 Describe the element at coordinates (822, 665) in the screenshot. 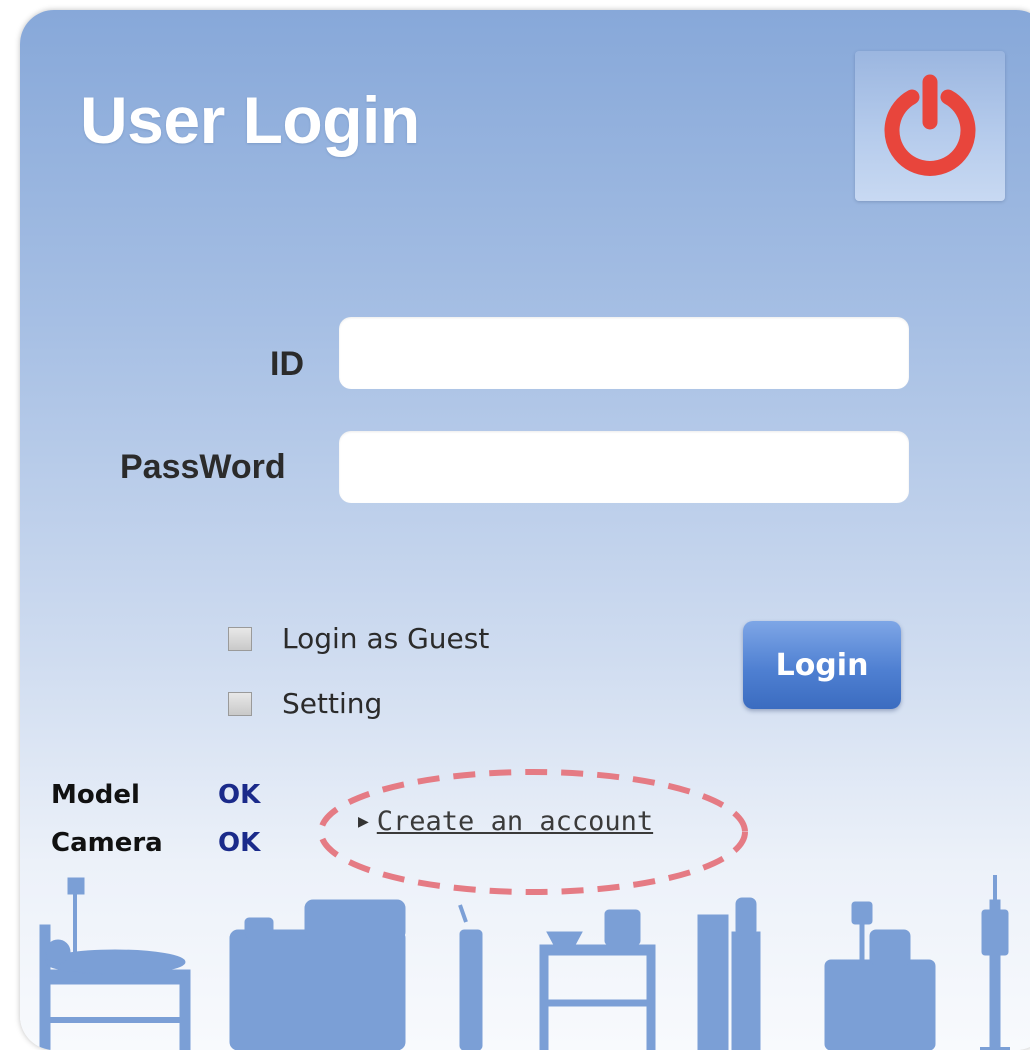

I see `login-button: Login` at that location.